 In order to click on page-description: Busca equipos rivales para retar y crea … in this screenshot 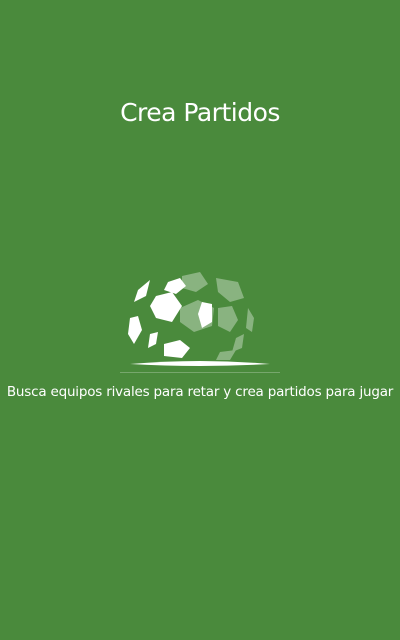, I will do `click(200, 392)`.